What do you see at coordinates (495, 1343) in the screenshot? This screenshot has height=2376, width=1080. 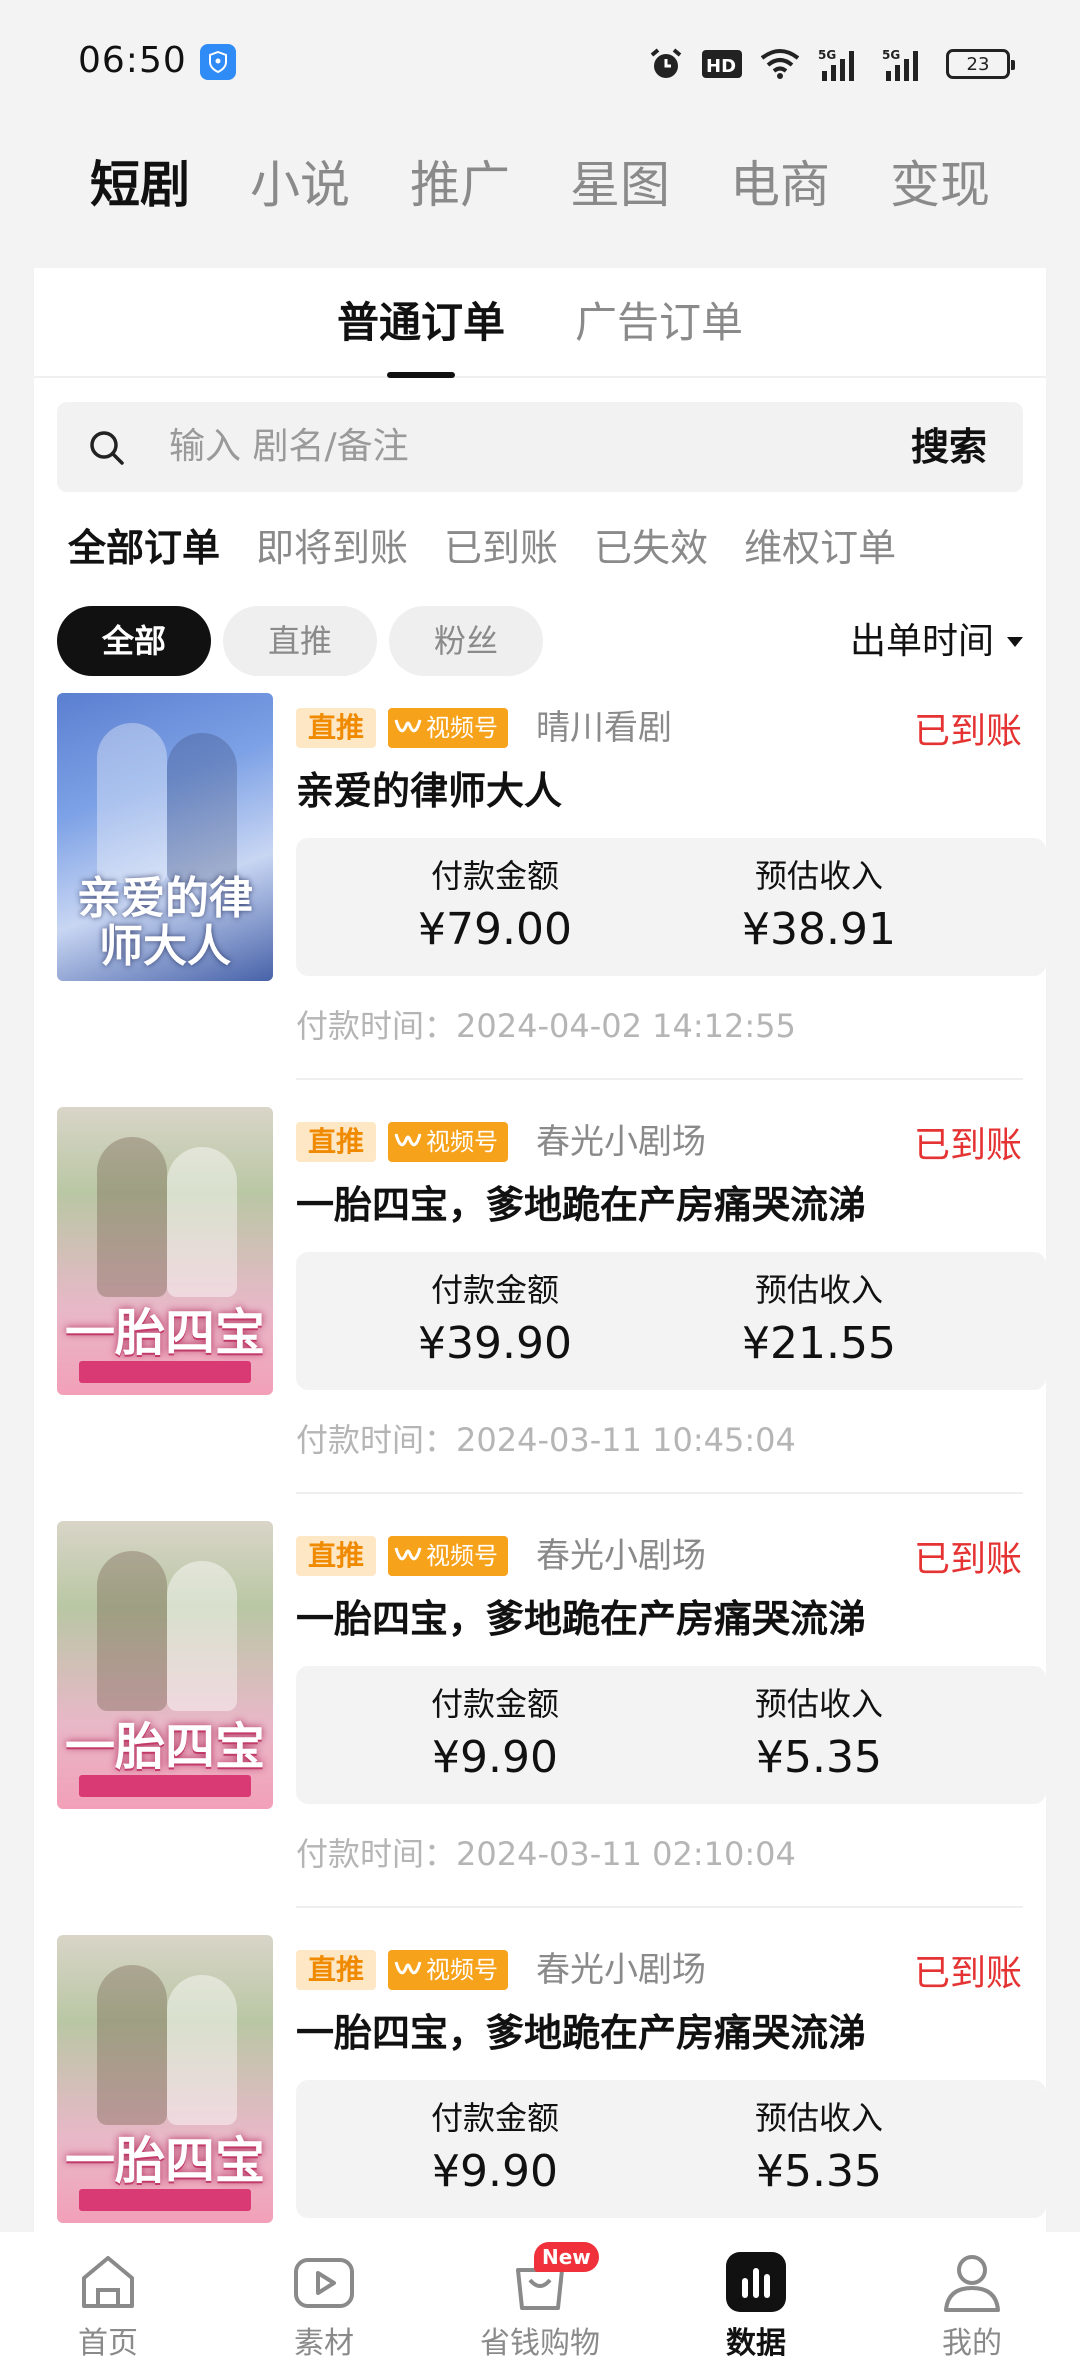 I see `pay-amount-value: ¥39.90` at bounding box center [495, 1343].